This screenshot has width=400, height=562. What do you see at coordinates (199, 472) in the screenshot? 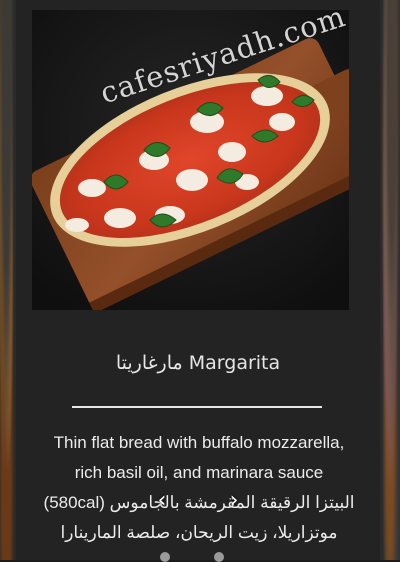
I see `description-line-en-2: rich basil oil, and marinara sauce` at bounding box center [199, 472].